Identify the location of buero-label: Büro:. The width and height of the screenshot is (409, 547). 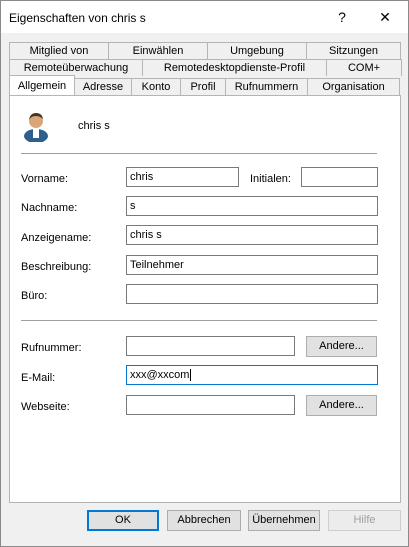
(34, 296).